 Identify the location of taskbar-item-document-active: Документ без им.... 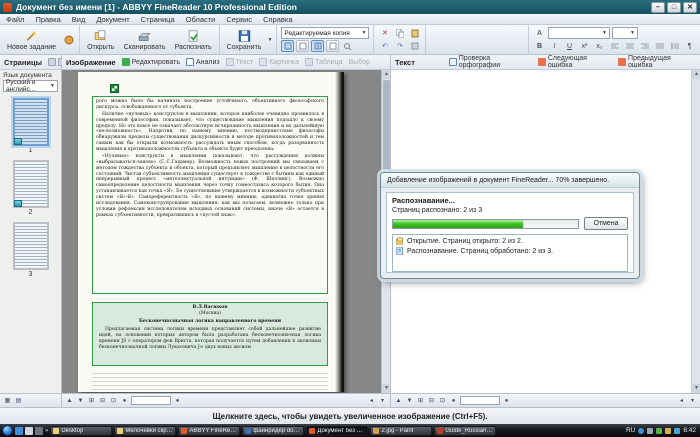
(337, 430).